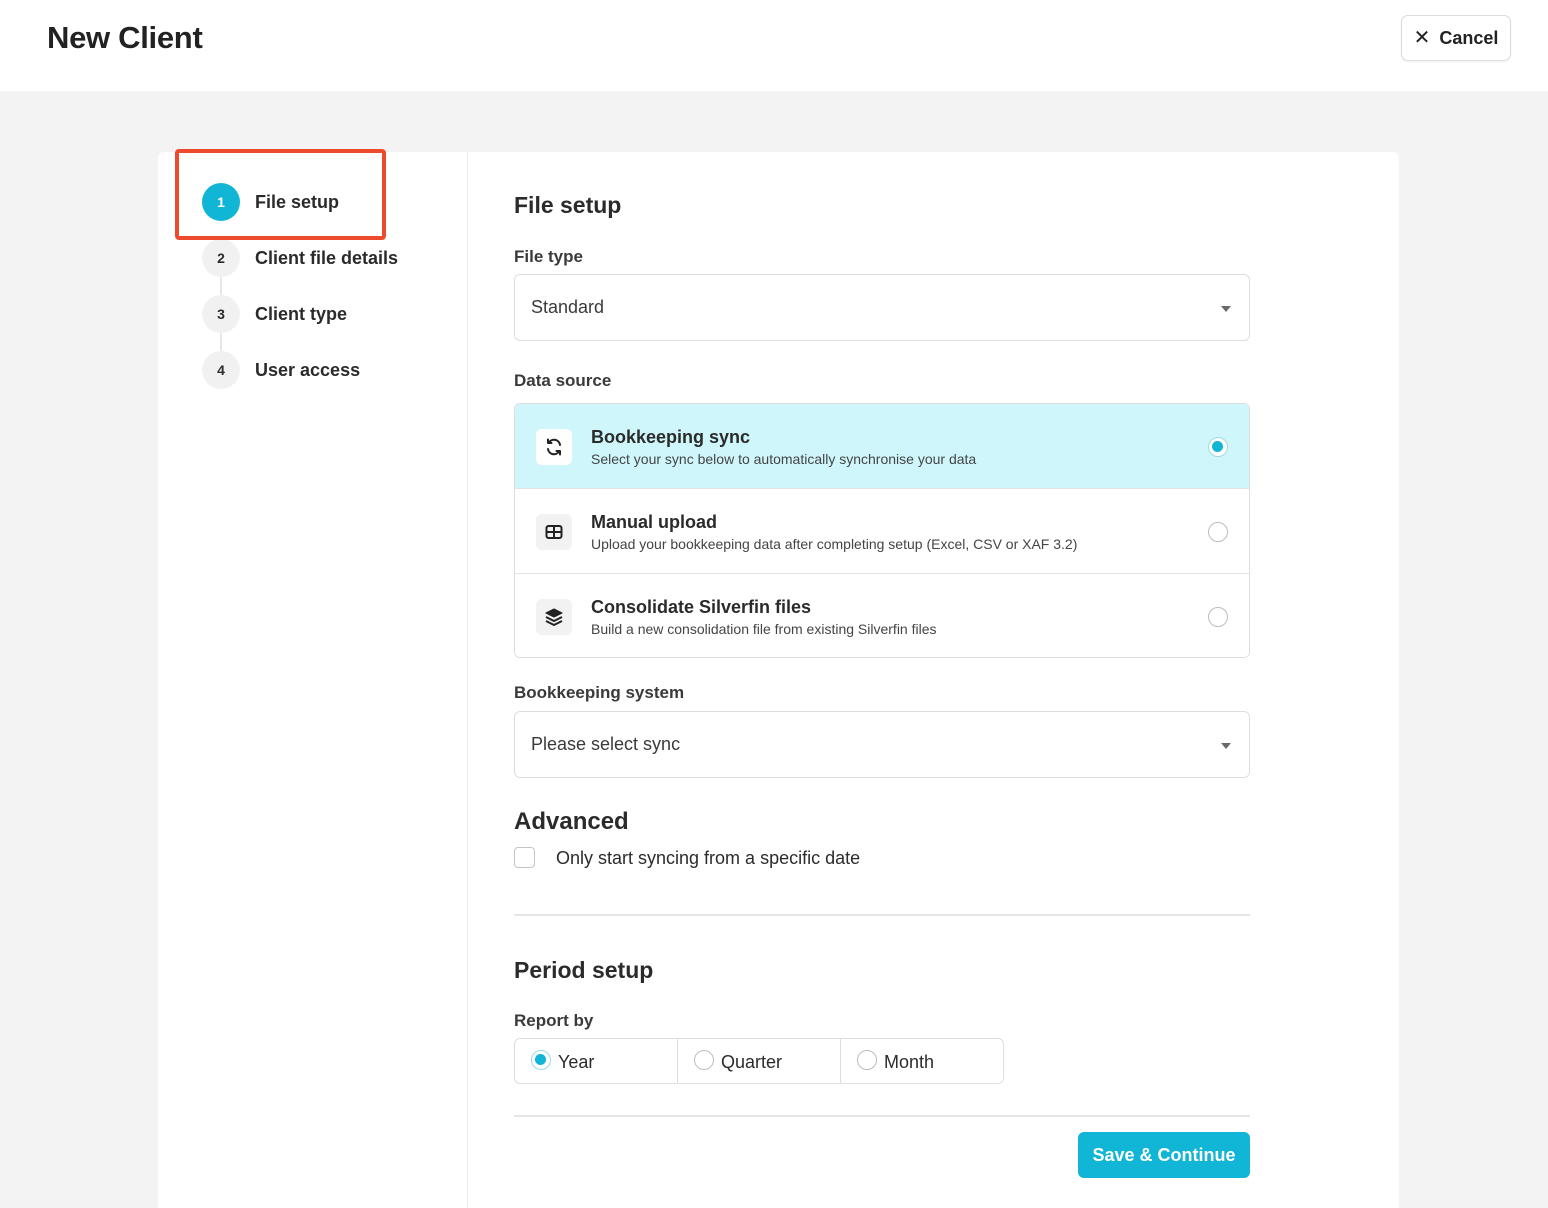 The width and height of the screenshot is (1548, 1208). Describe the element at coordinates (882, 744) in the screenshot. I see `bookkeeping-system-select: Please select sync` at that location.